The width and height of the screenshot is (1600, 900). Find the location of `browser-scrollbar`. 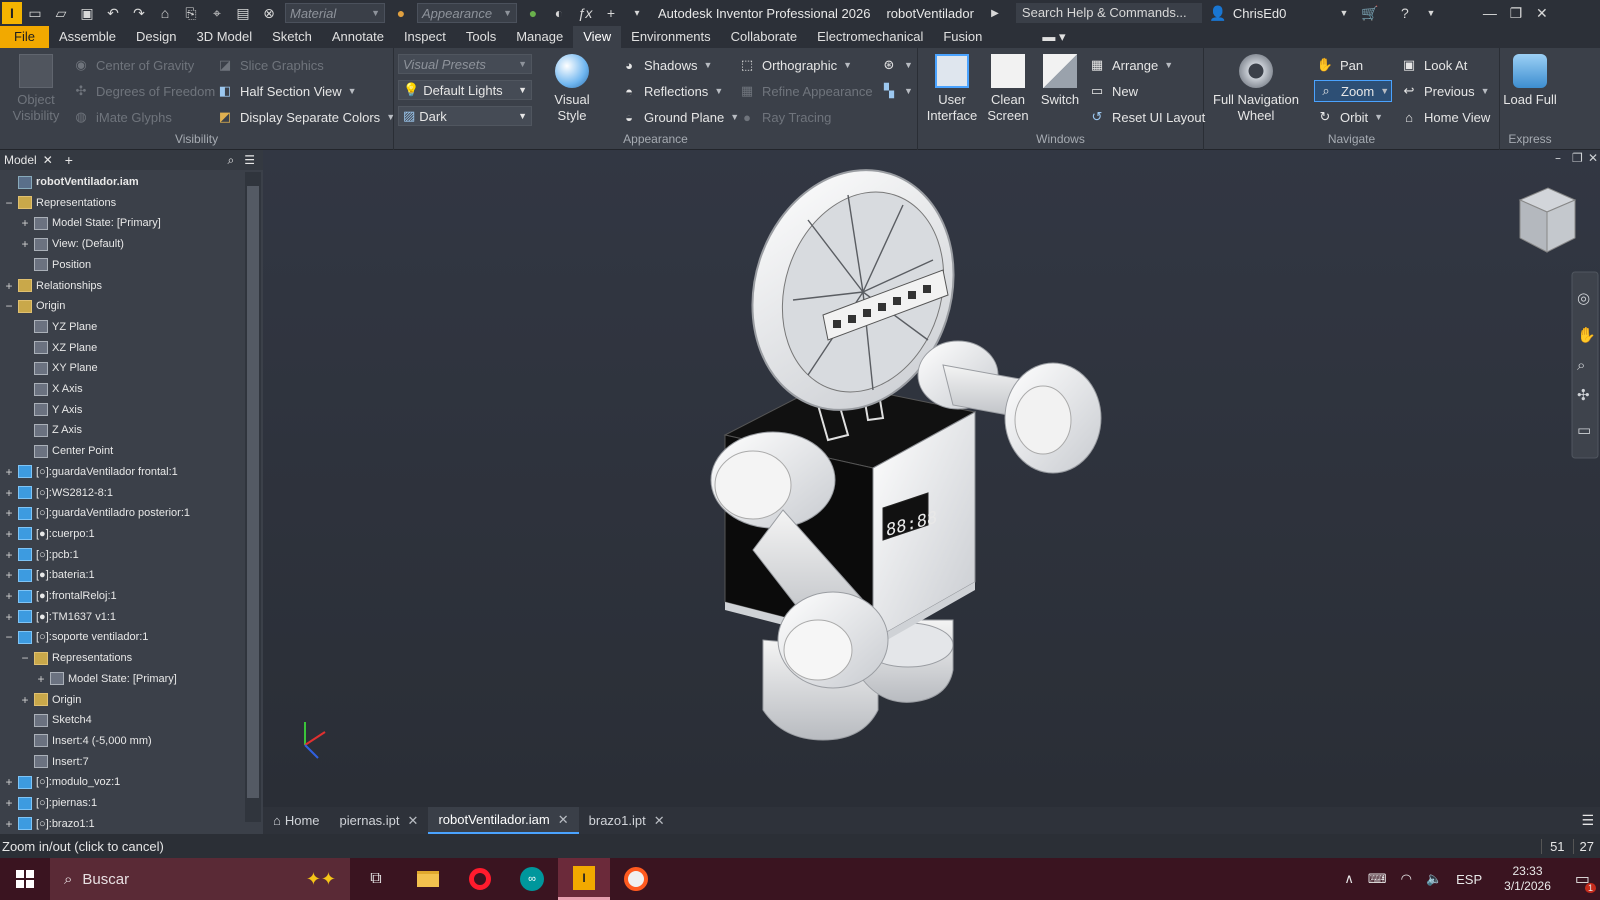

browser-scrollbar is located at coordinates (253, 497).